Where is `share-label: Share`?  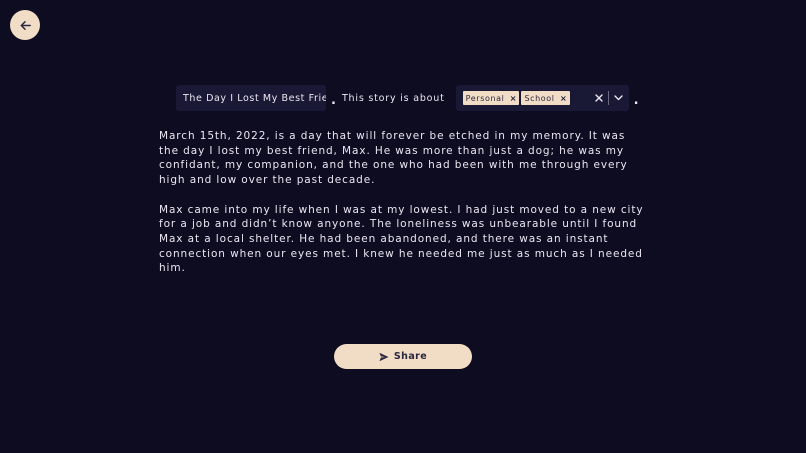
share-label: Share is located at coordinates (410, 356).